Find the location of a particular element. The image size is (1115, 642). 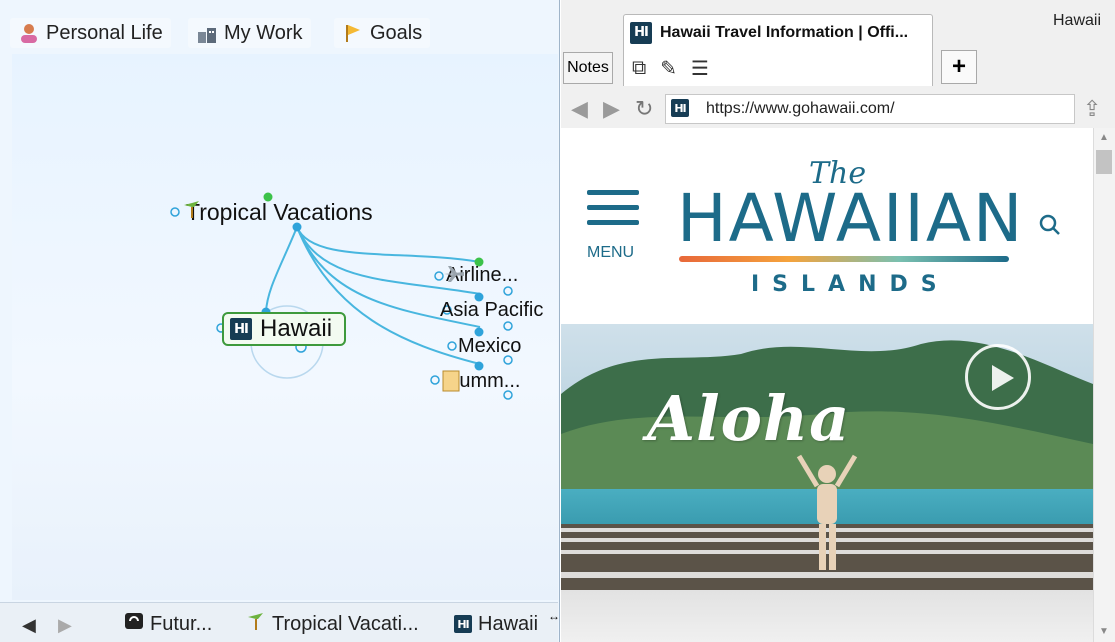

tab-toolbar: ⧉ ✎ ☰ is located at coordinates (778, 68).